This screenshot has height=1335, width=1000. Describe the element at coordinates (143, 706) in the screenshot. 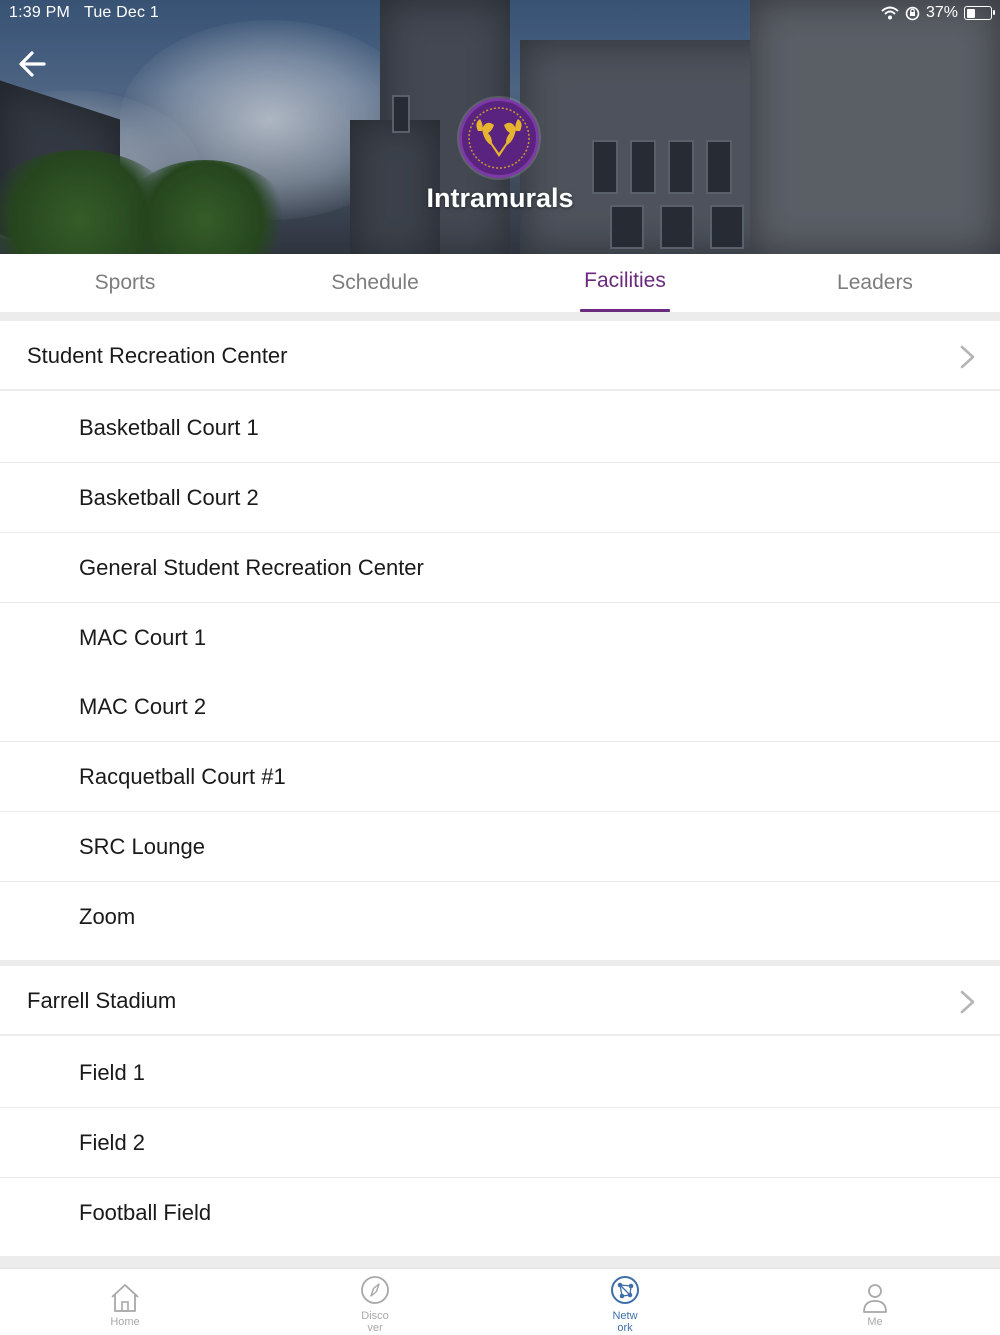

I see `facility-item-label: MAC Court 2` at that location.